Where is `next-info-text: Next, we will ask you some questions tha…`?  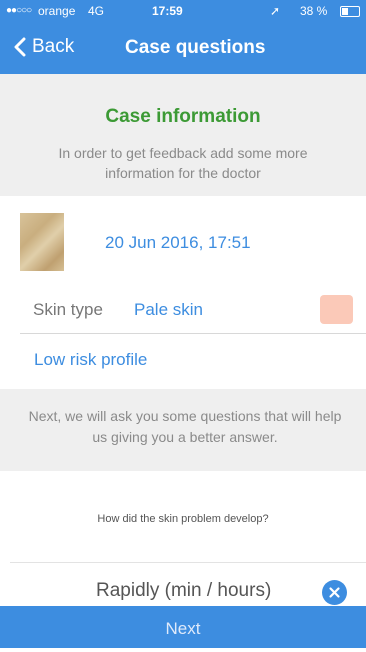
next-info-text: Next, we will ask you some questions tha… is located at coordinates (185, 426).